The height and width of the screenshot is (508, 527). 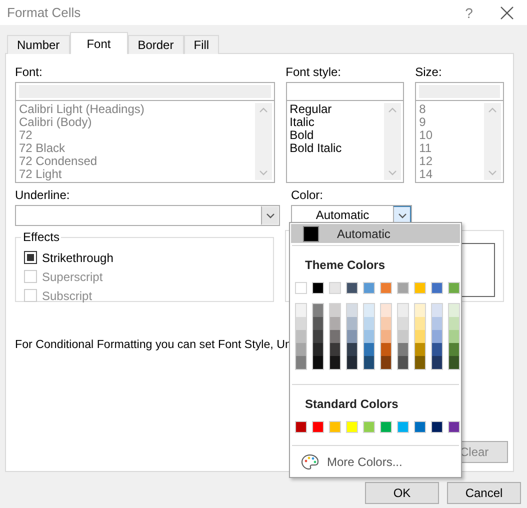 I want to click on dialog-button: OK, so click(x=402, y=493).